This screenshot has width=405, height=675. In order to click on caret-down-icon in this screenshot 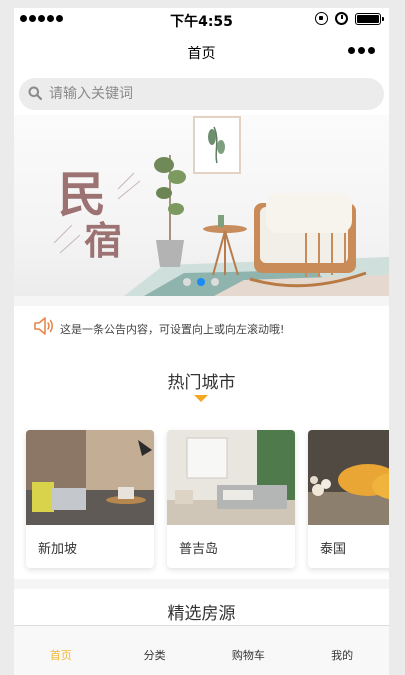, I will do `click(201, 398)`.